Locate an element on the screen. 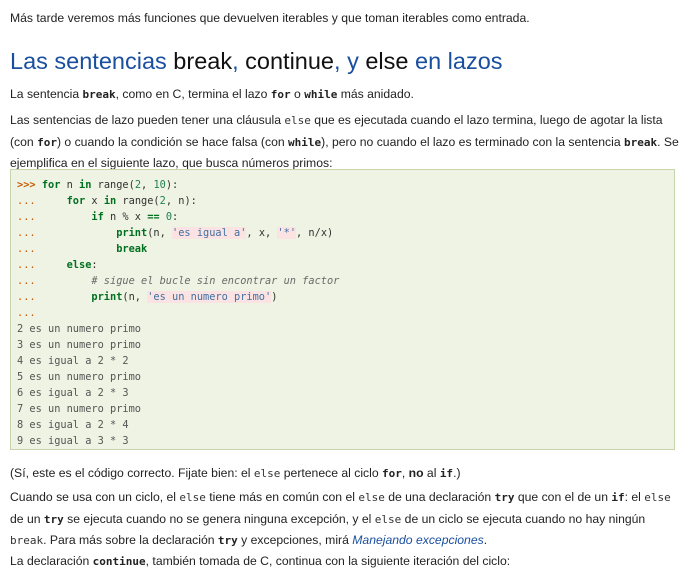 The image size is (689, 573). inline-code: while is located at coordinates (305, 142).